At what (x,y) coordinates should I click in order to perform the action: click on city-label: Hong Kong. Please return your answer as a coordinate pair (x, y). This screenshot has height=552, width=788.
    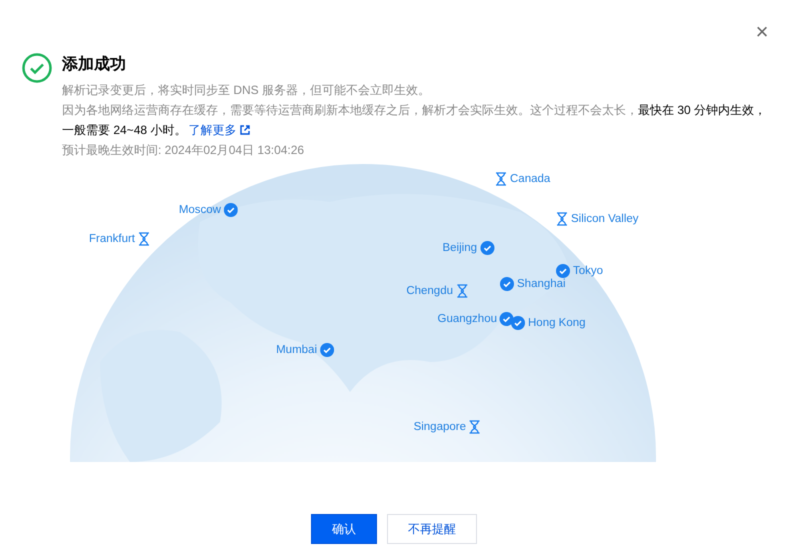
    Looking at the image, I should click on (557, 323).